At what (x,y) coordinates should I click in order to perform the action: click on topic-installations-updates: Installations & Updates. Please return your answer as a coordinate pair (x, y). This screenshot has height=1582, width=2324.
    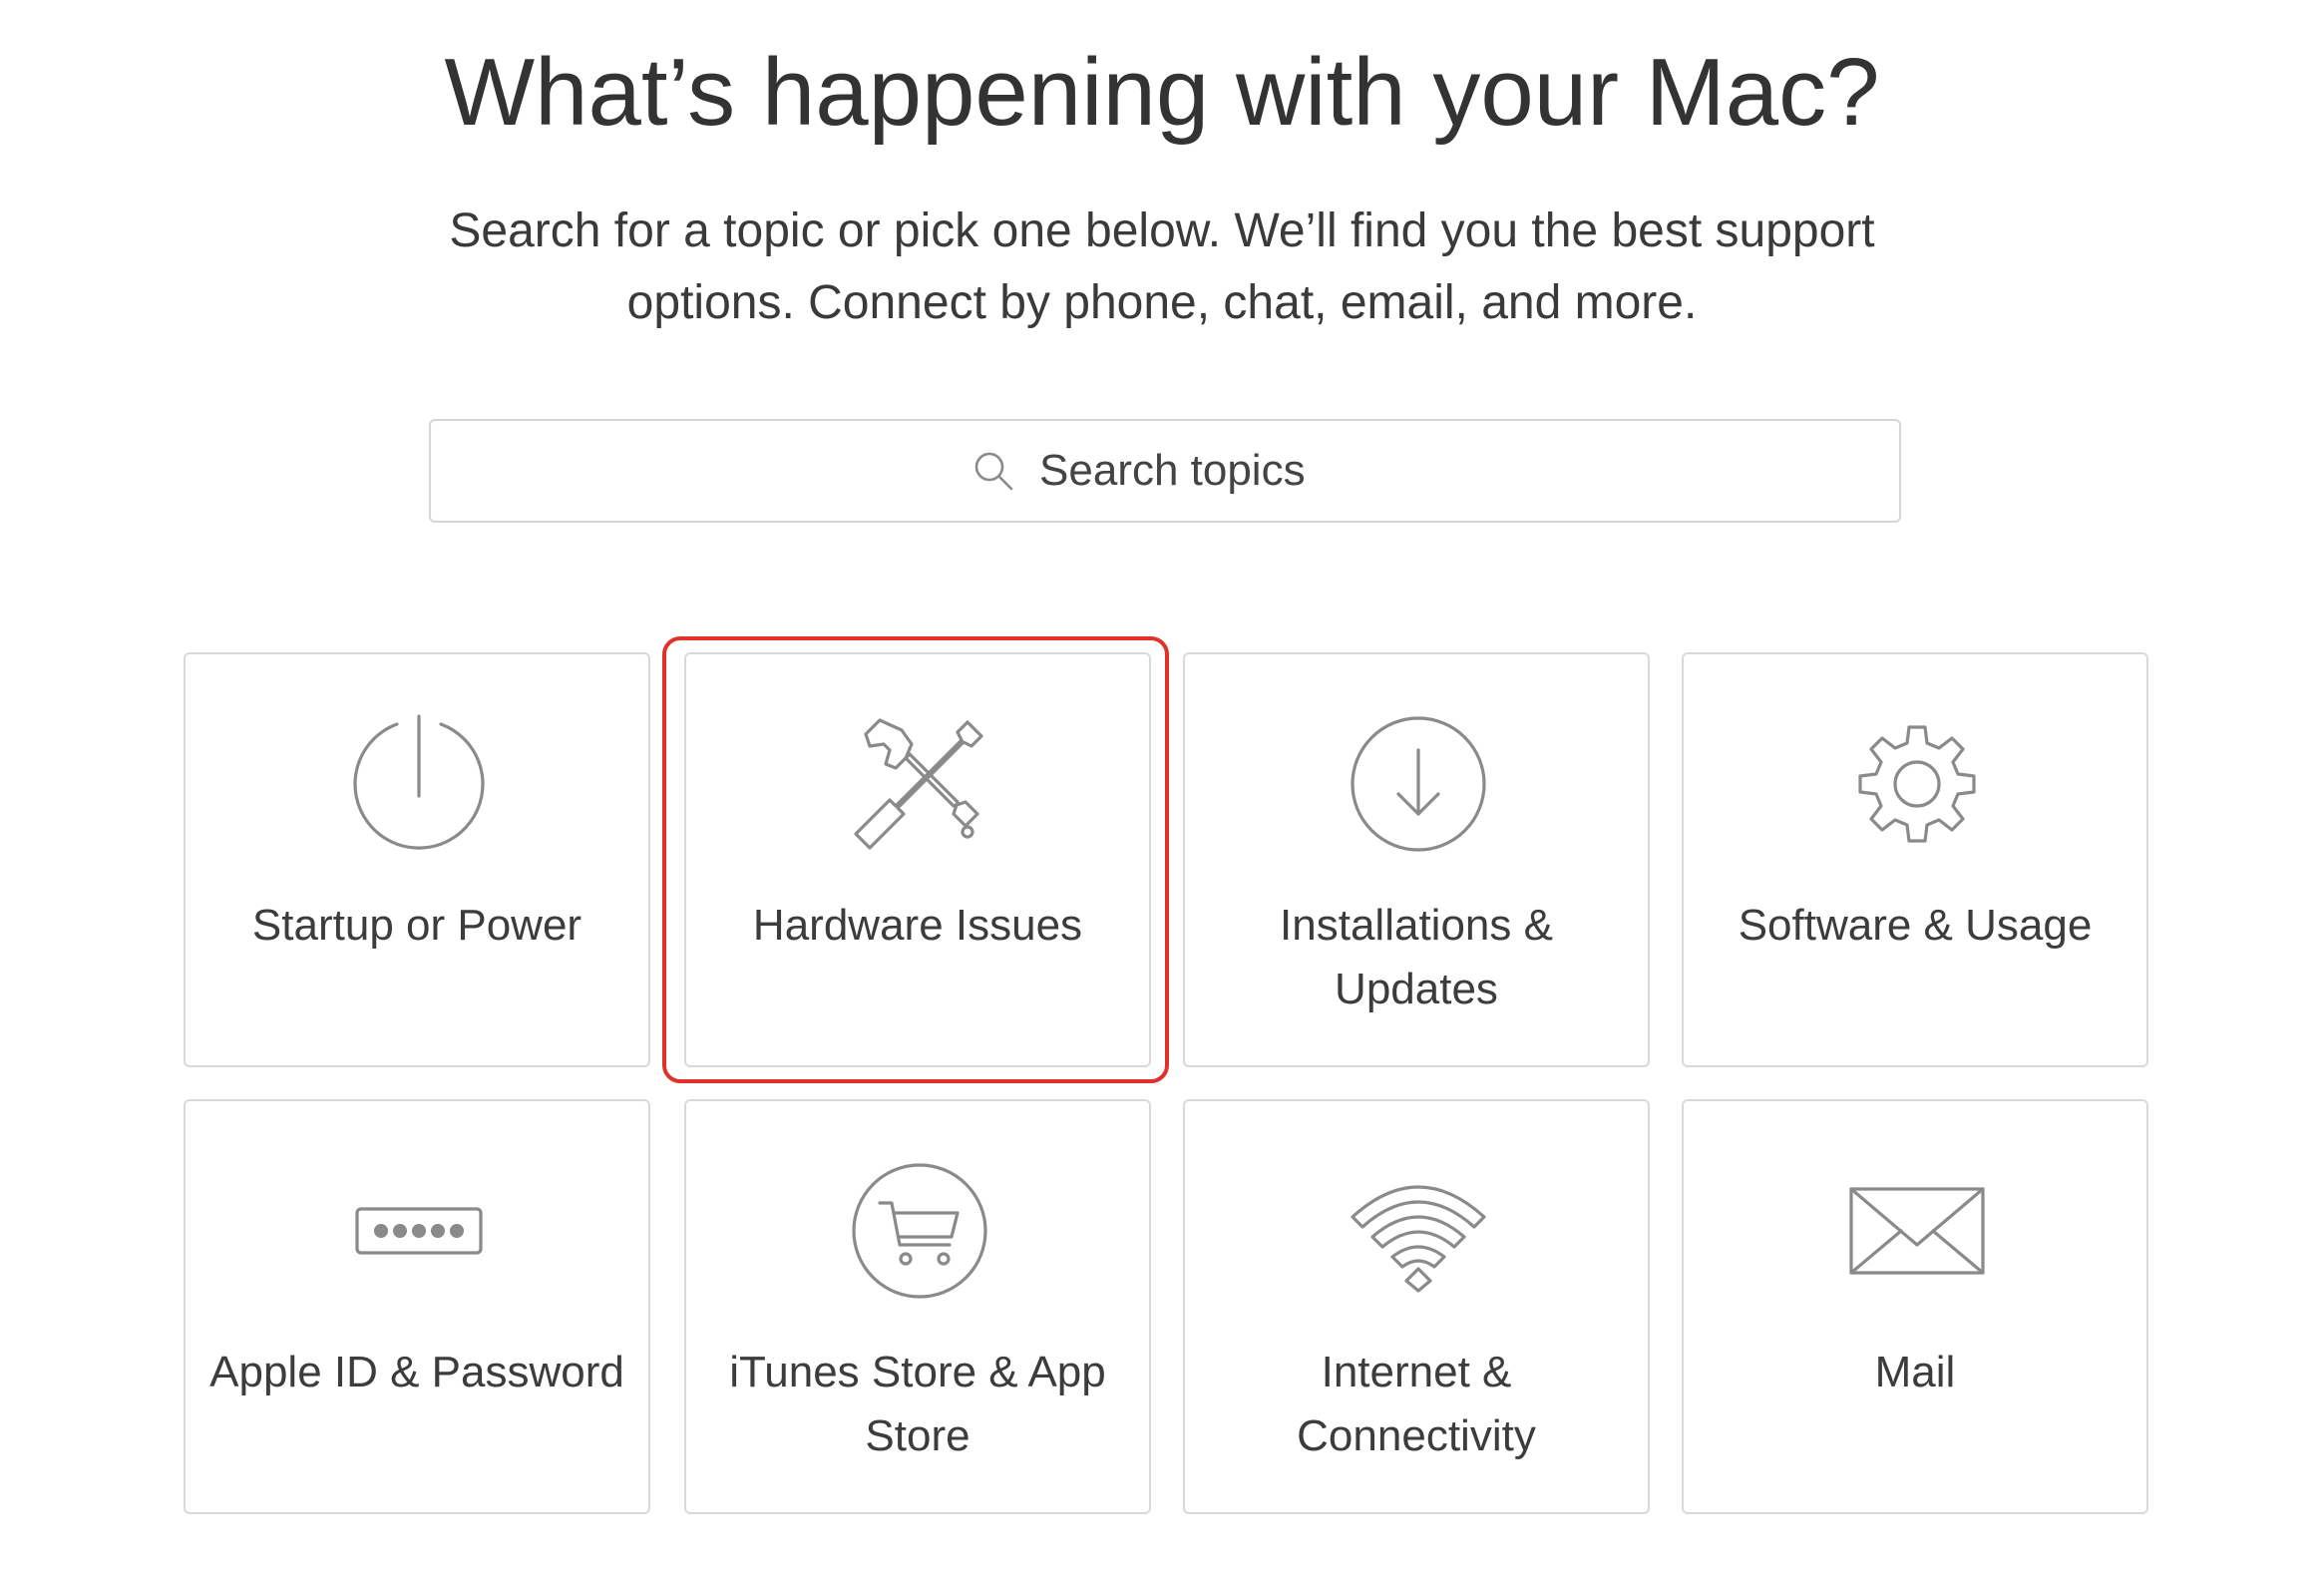
    Looking at the image, I should click on (1416, 860).